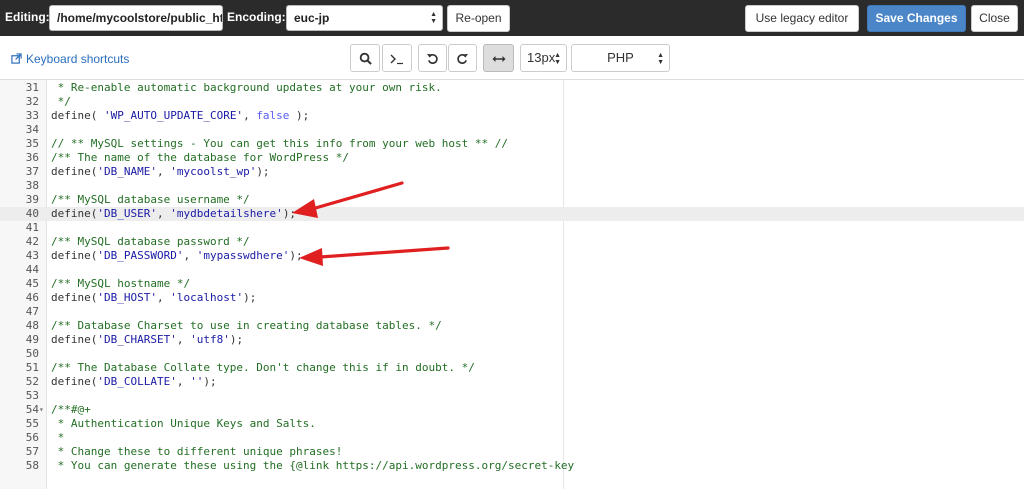 This screenshot has height=489, width=1024. Describe the element at coordinates (512, 242) in the screenshot. I see `code-line: 42 /** MySQL database password */` at that location.